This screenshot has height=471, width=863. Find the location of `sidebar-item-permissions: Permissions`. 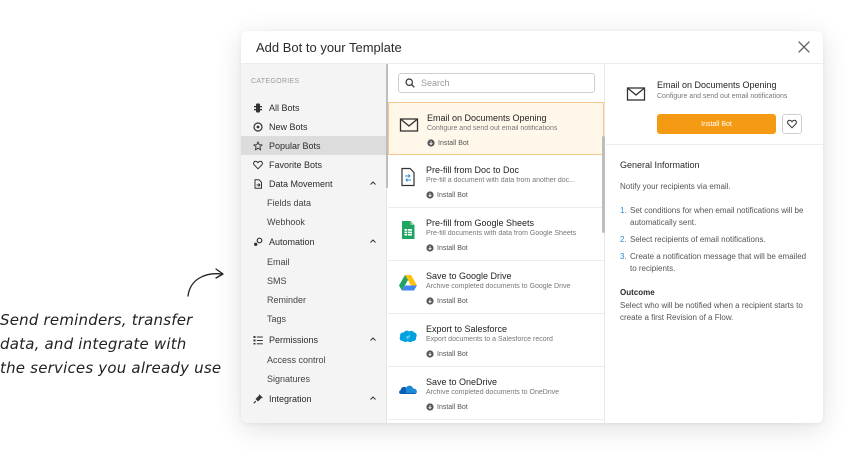

sidebar-item-permissions: Permissions is located at coordinates (314, 339).